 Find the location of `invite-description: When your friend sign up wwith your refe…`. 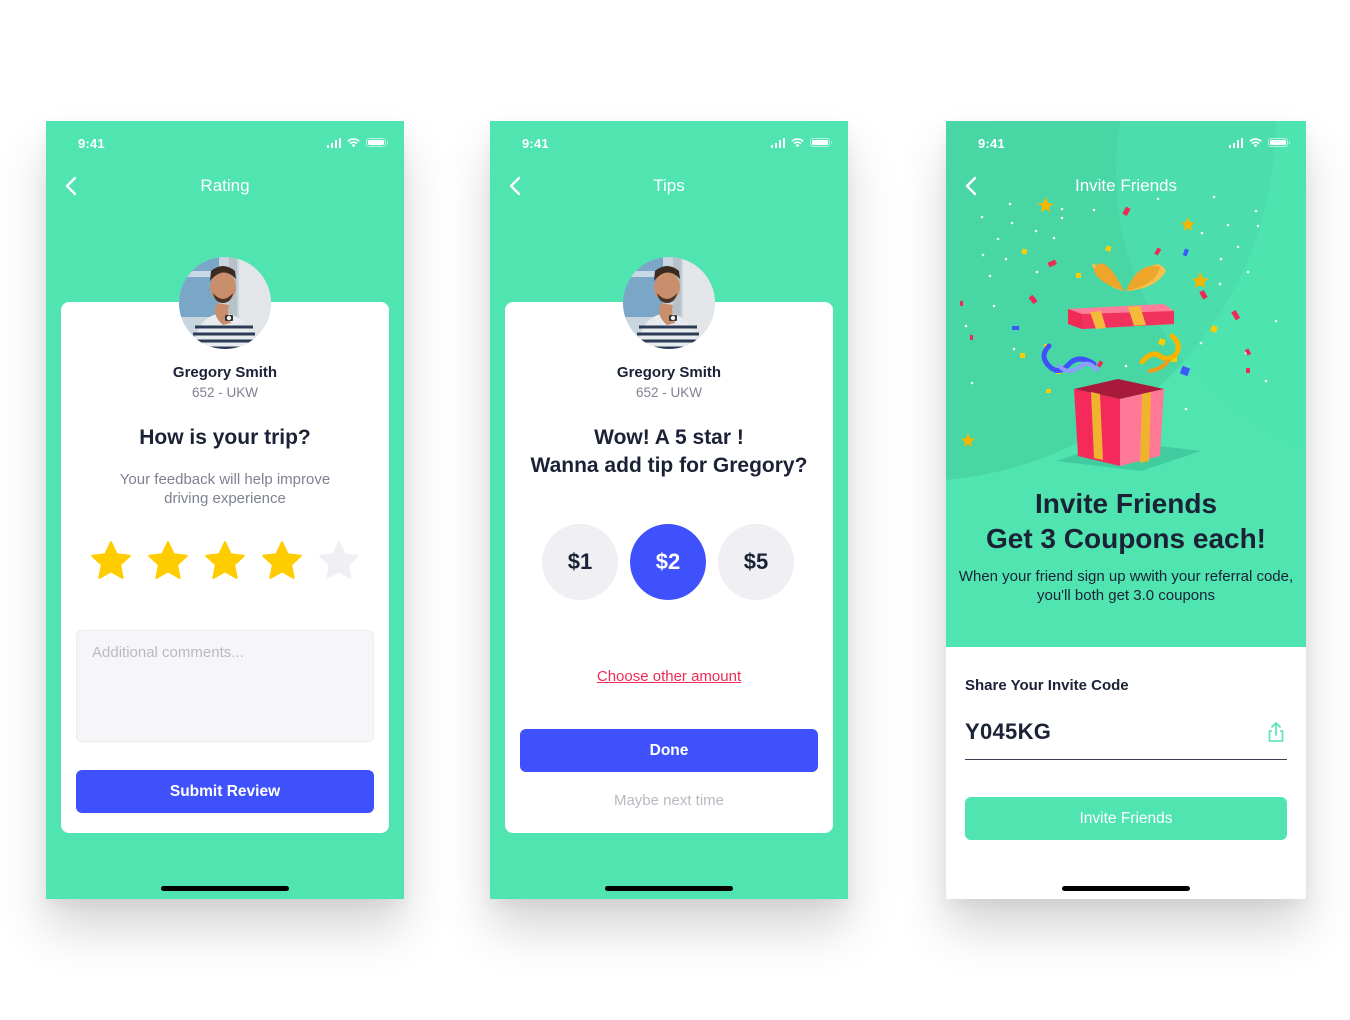

invite-description: When your friend sign up wwith your refe… is located at coordinates (1126, 586).